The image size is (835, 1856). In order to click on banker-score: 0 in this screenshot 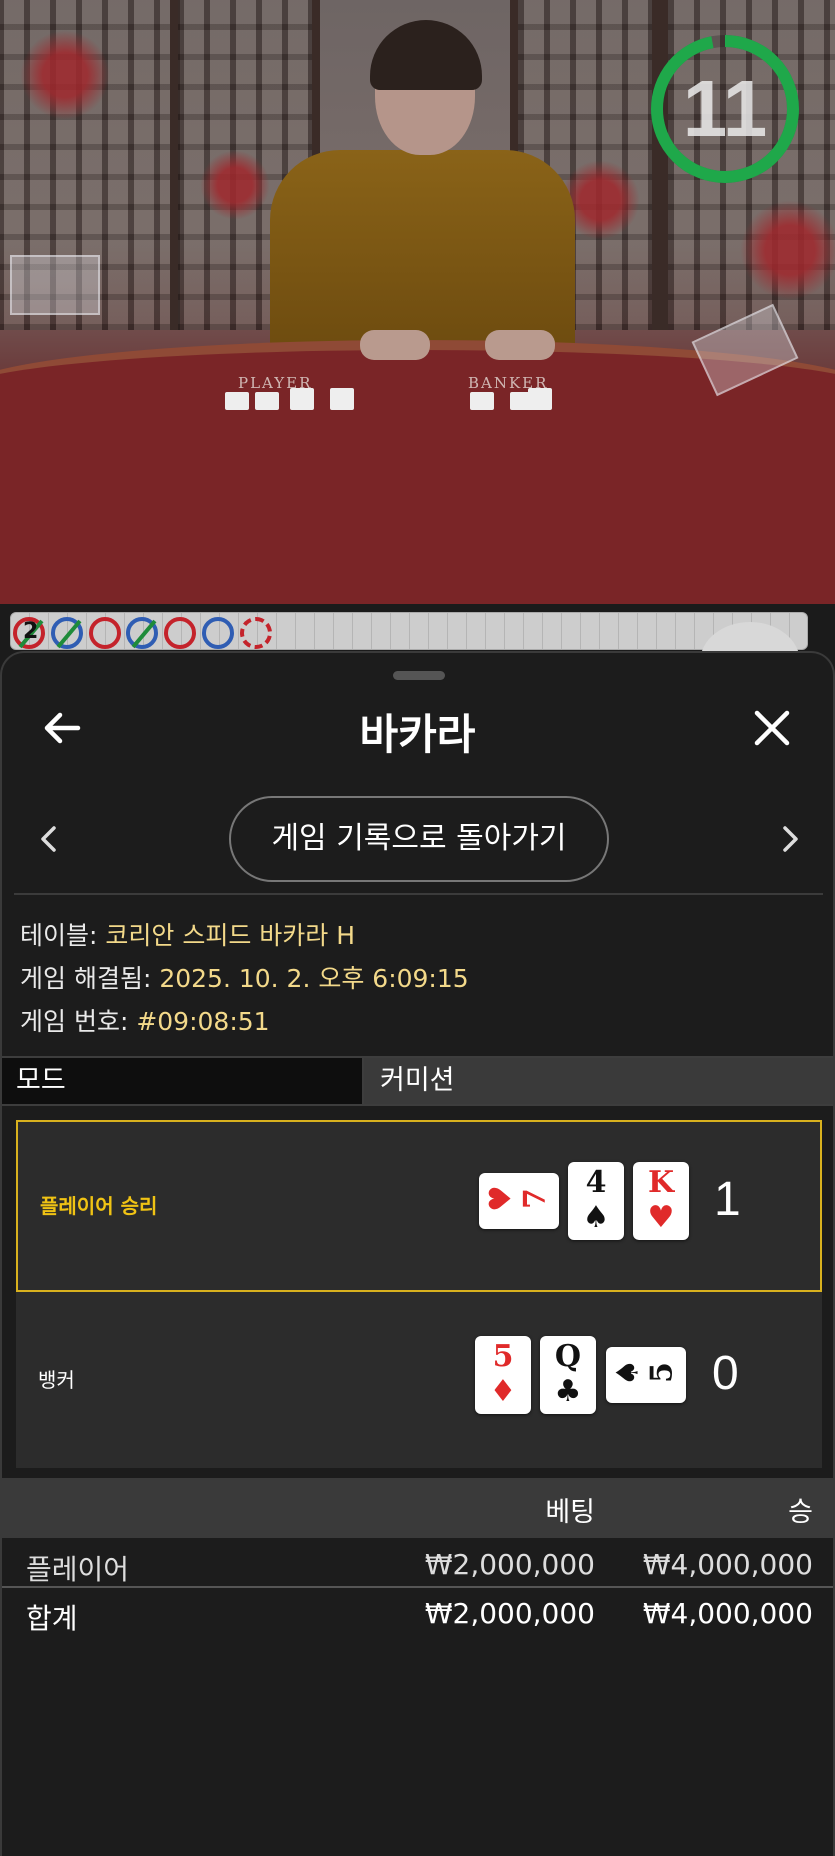, I will do `click(725, 1373)`.